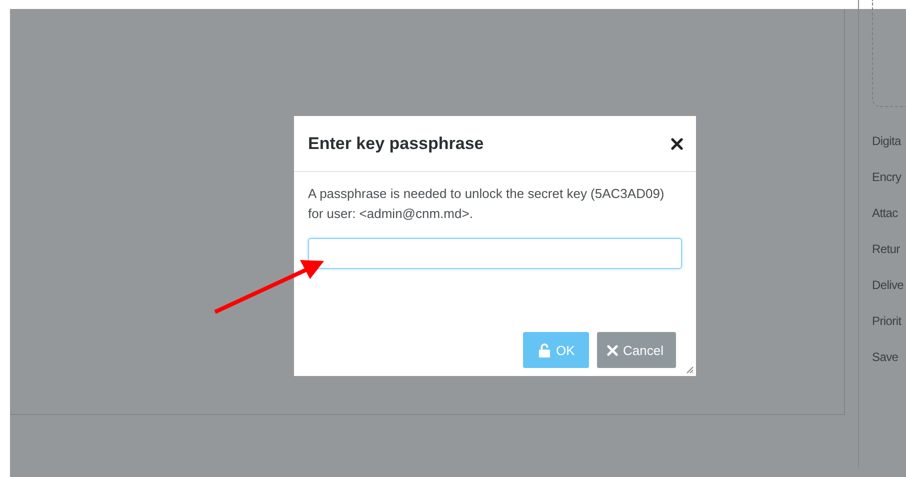 The height and width of the screenshot is (477, 906). I want to click on unlock-icon, so click(544, 350).